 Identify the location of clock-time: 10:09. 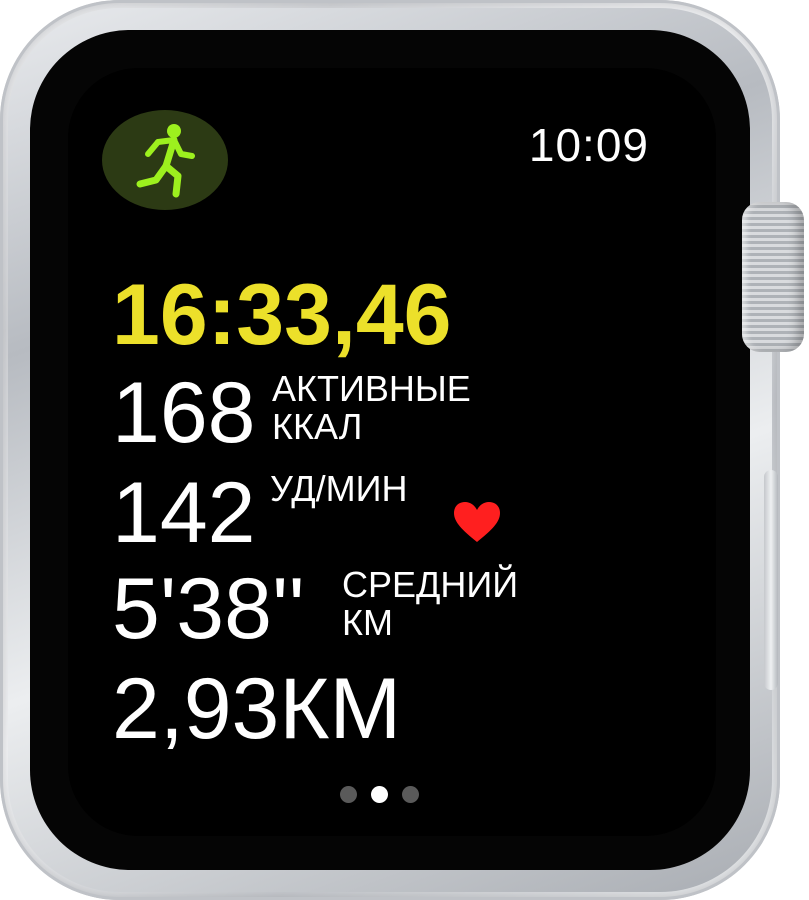
(588, 145).